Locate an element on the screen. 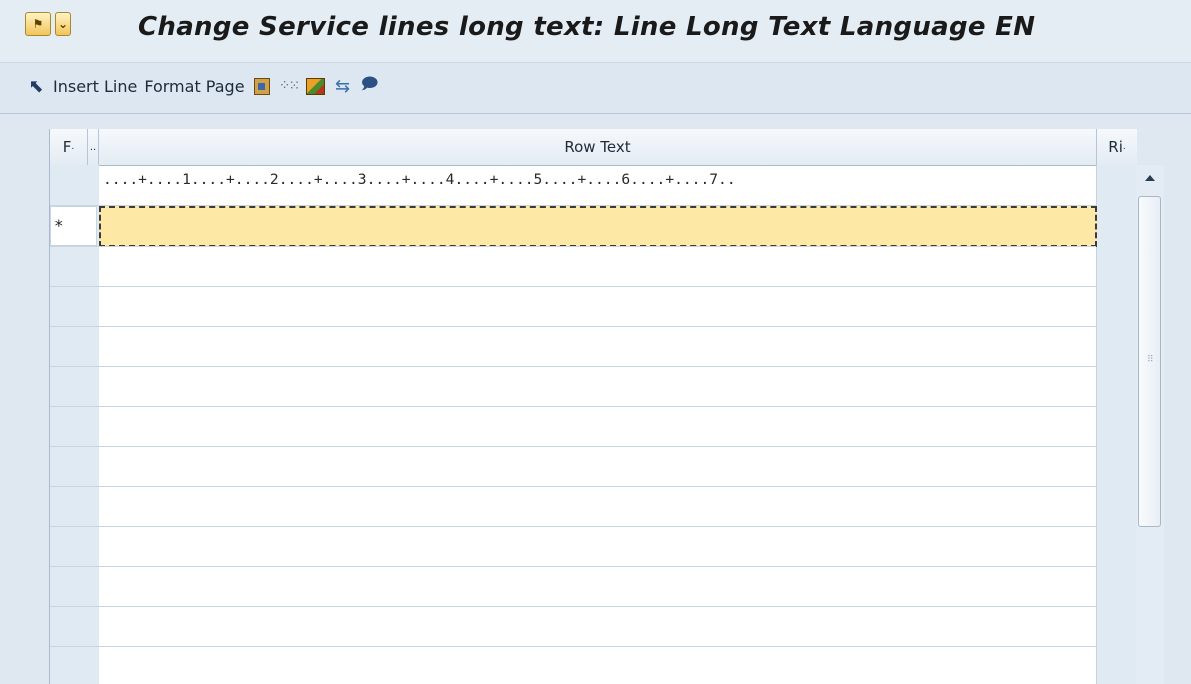 This screenshot has width=1191, height=684. select-icon: ⬉ is located at coordinates (36, 86).